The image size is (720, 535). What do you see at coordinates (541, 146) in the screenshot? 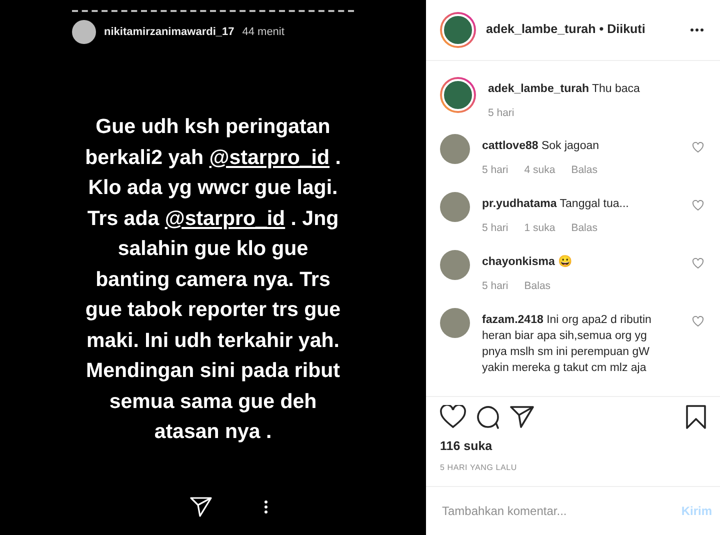
I see `comment-text: cattlove88 Sok jagoan` at bounding box center [541, 146].